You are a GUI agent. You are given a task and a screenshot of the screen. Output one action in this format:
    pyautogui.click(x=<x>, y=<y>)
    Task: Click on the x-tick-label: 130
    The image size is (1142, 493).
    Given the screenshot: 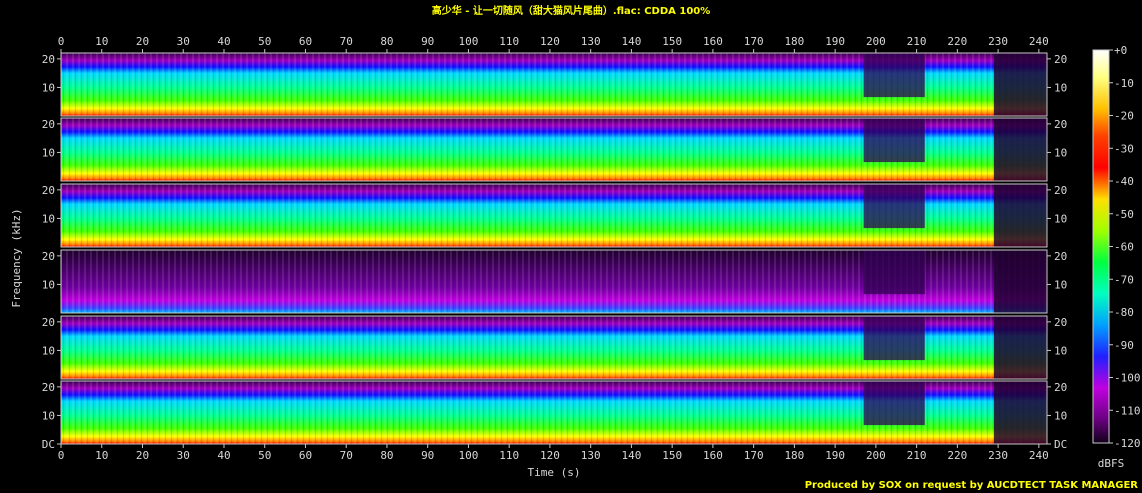 What is the action you would take?
    pyautogui.click(x=591, y=455)
    